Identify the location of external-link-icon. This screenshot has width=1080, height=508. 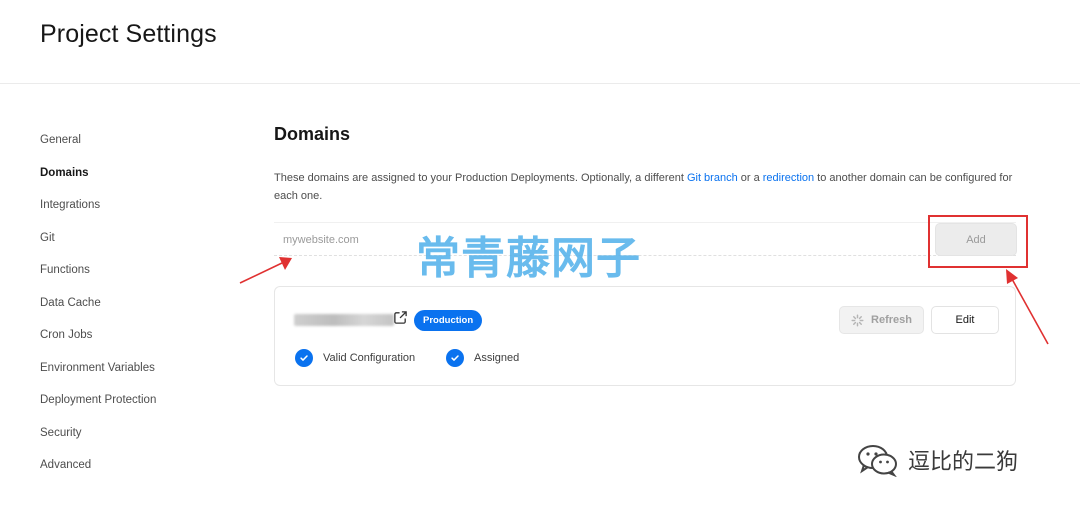
(400, 317).